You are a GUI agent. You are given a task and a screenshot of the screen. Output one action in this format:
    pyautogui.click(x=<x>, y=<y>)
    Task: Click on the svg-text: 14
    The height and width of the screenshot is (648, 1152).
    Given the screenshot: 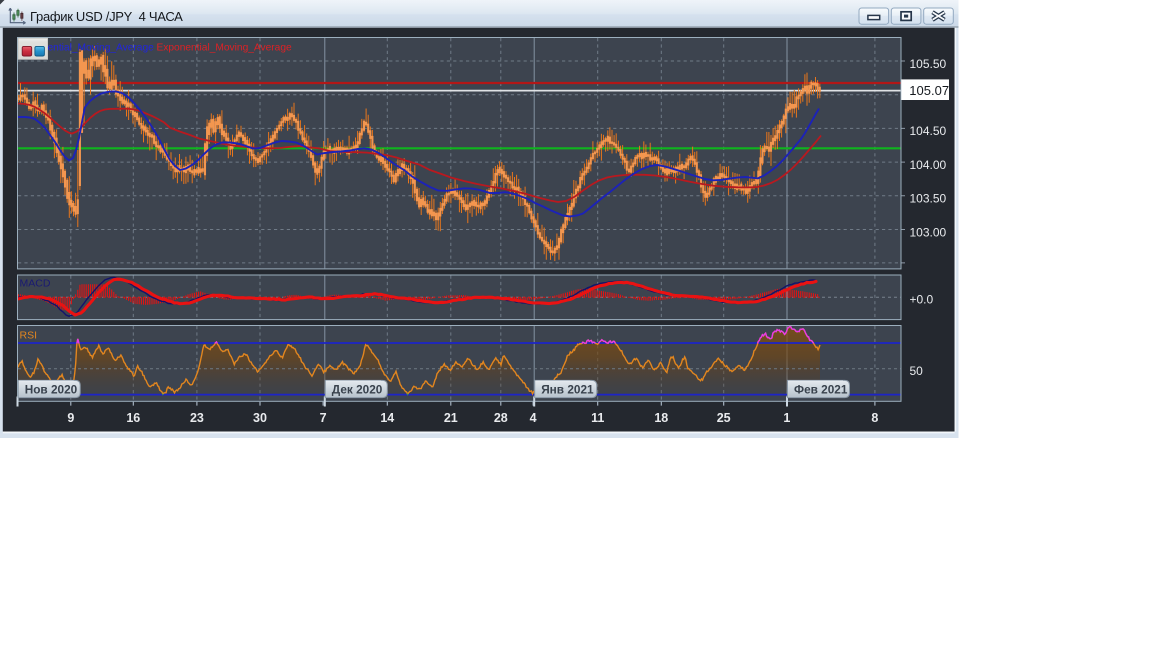 What is the action you would take?
    pyautogui.click(x=387, y=418)
    